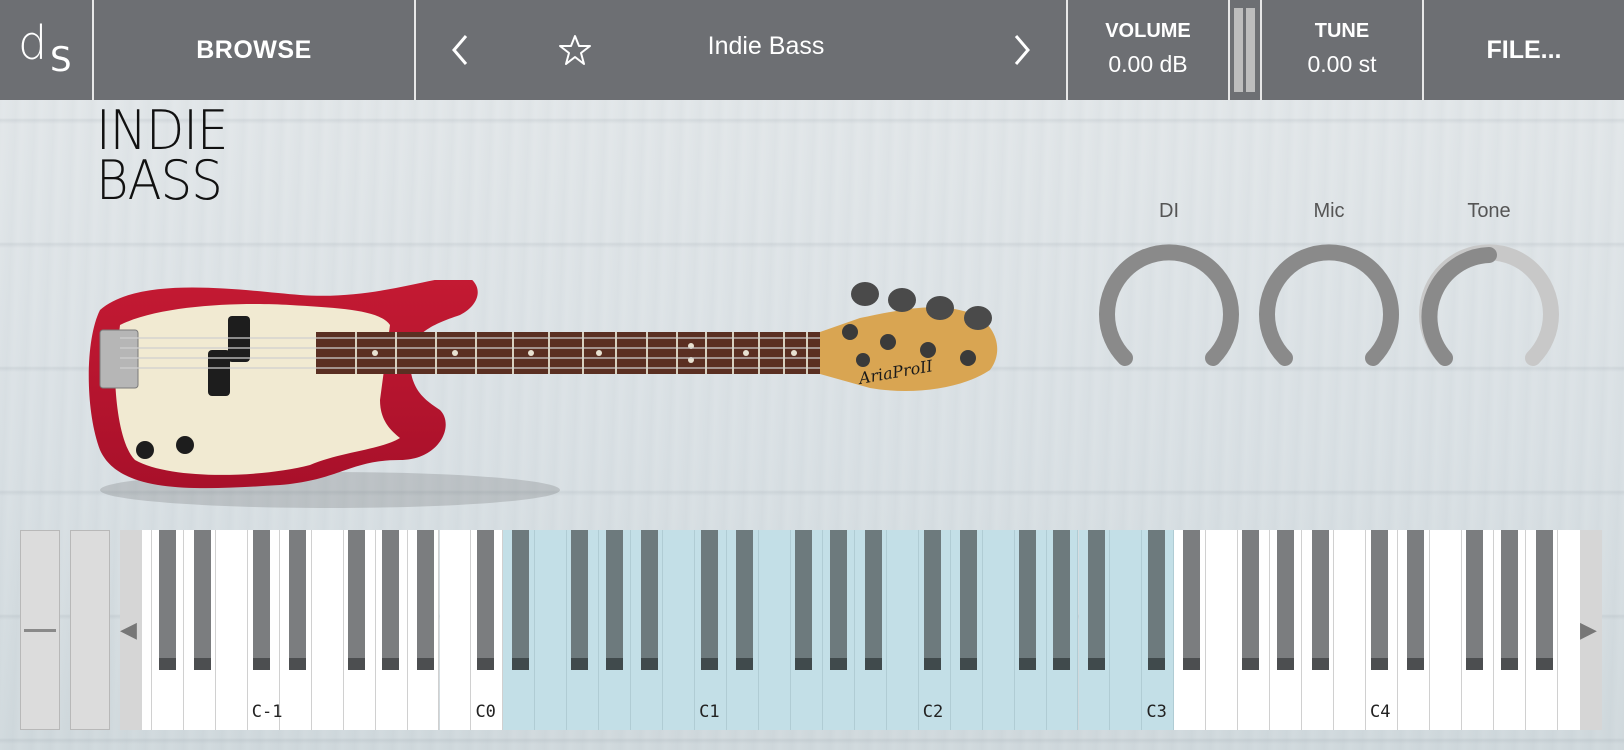 The height and width of the screenshot is (750, 1624). I want to click on pitch-wheel-center-mark, so click(40, 630).